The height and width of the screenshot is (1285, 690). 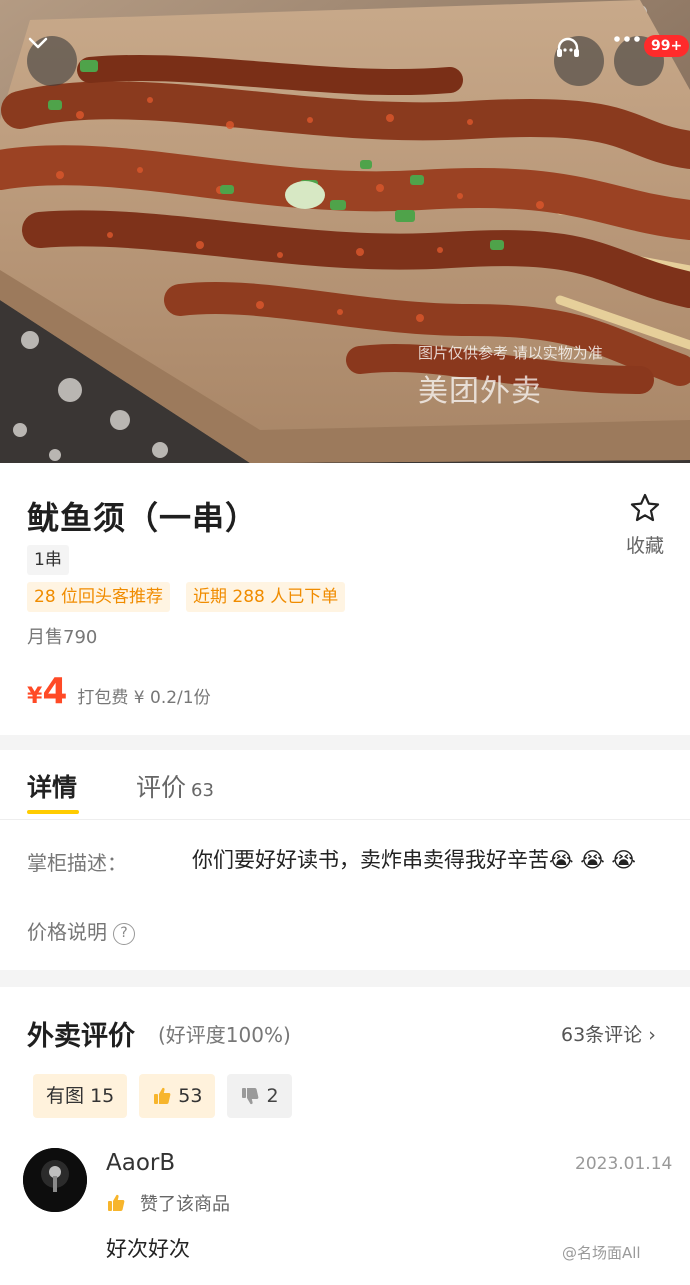 I want to click on collapse-button, so click(x=52, y=61).